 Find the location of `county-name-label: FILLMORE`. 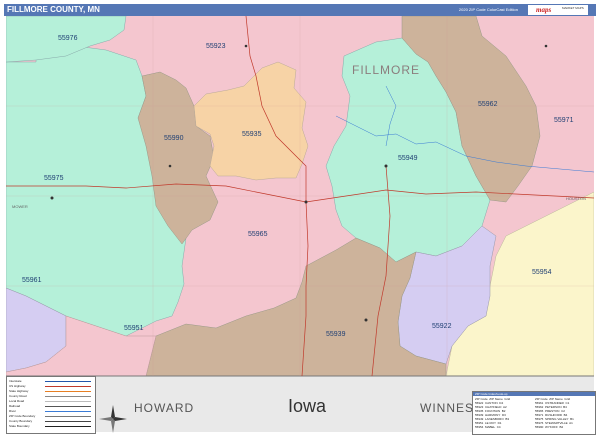

county-name-label: FILLMORE is located at coordinates (386, 70).